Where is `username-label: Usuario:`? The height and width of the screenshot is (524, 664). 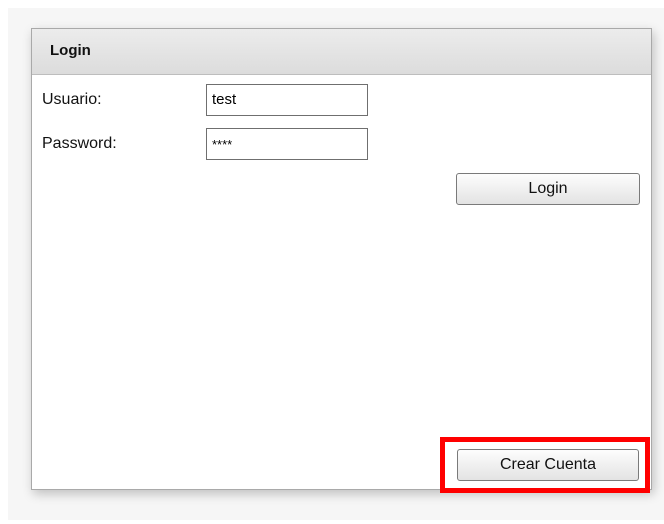
username-label: Usuario: is located at coordinates (72, 99).